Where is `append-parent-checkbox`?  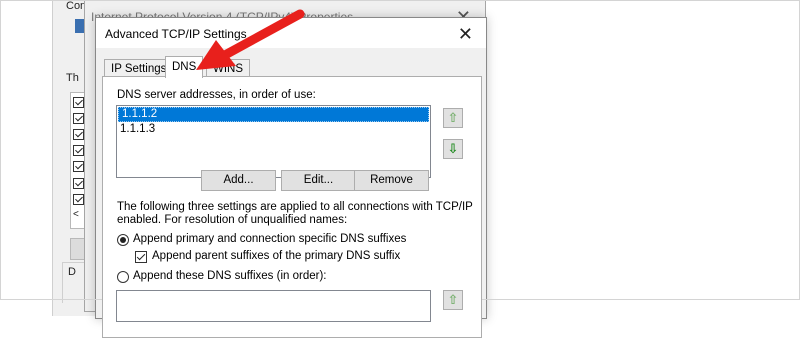
append-parent-checkbox is located at coordinates (141, 257).